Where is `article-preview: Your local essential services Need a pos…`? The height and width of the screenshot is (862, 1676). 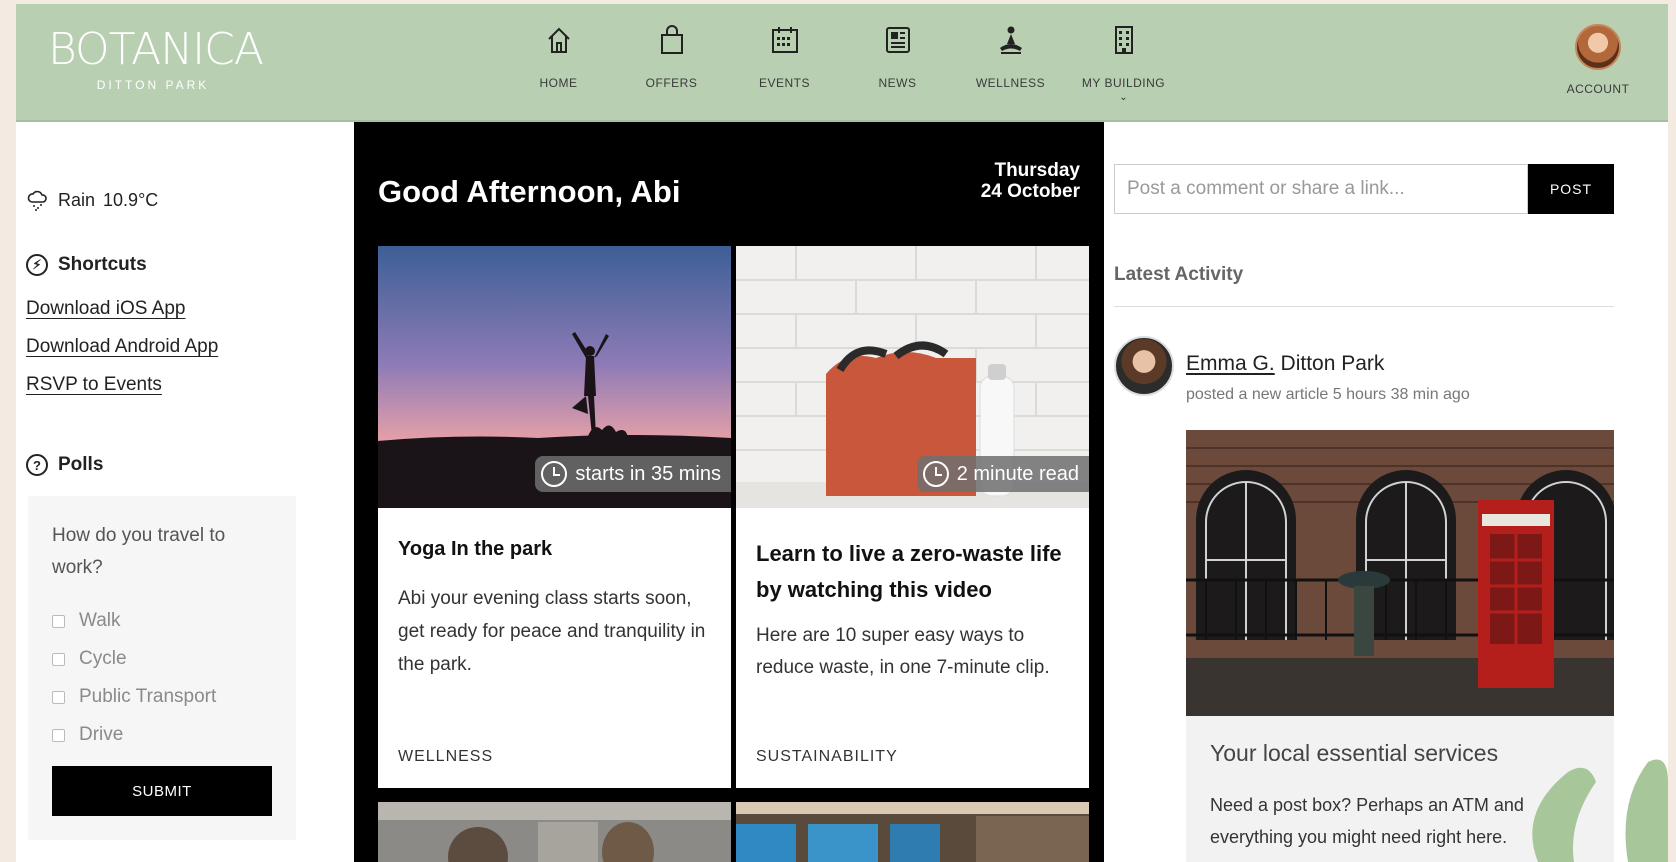 article-preview: Your local essential services Need a pos… is located at coordinates (1400, 789).